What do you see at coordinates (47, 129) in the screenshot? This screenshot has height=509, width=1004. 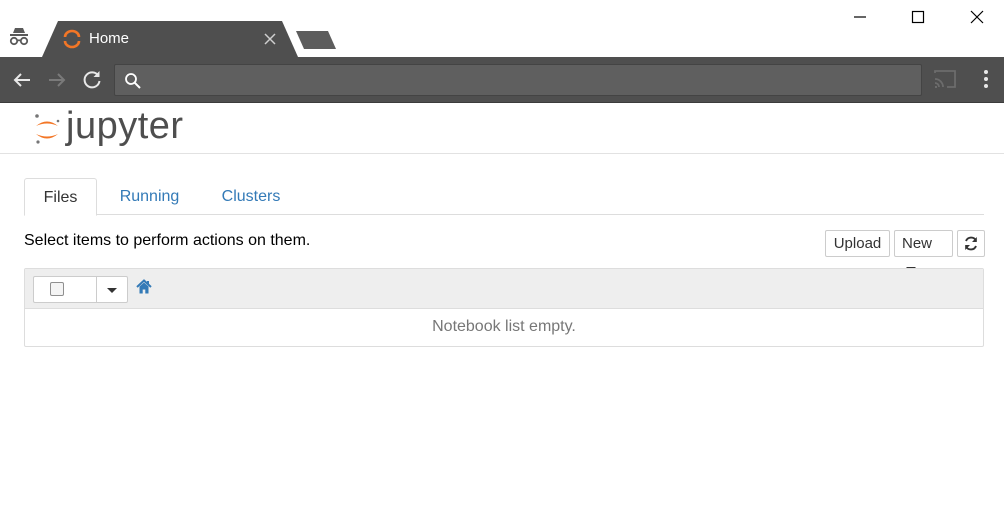 I see `jupyter-logo-icon` at bounding box center [47, 129].